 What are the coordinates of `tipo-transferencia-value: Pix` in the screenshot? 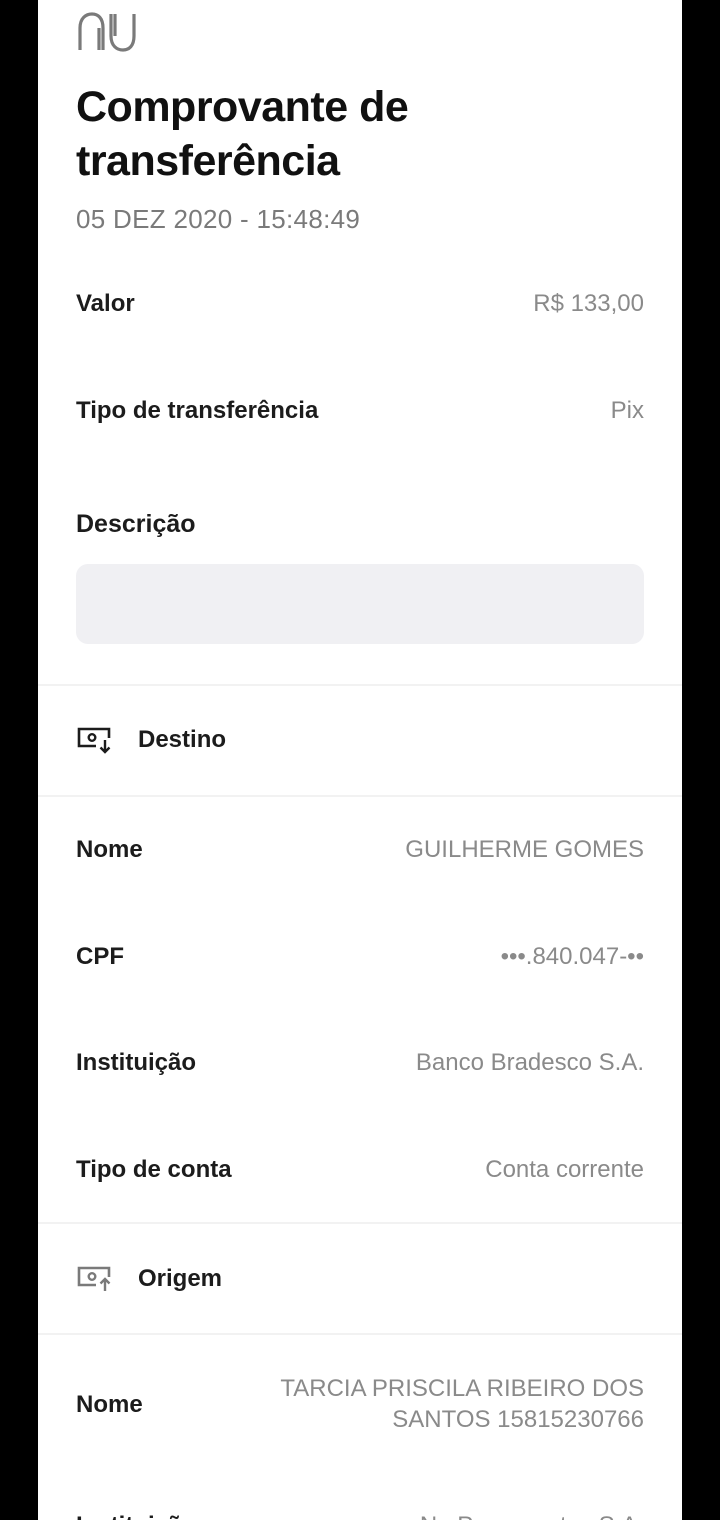 It's located at (627, 410).